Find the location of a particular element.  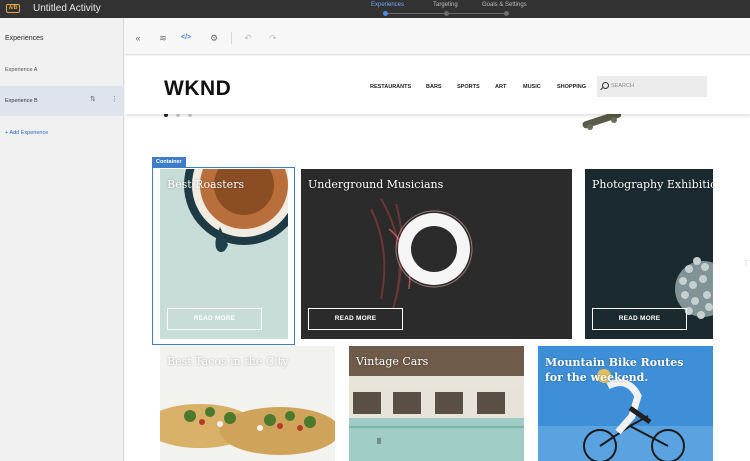

experience-item-b: Experience B ⇅ ⋮ is located at coordinates (62, 101).